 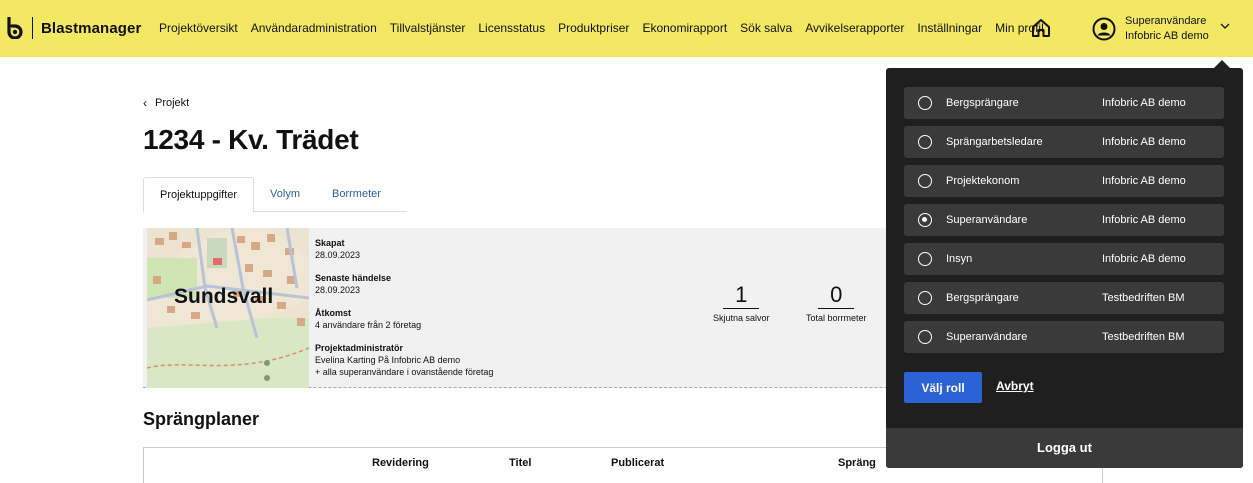 What do you see at coordinates (1167, 36) in the screenshot?
I see `user-company: Infobric AB demo` at bounding box center [1167, 36].